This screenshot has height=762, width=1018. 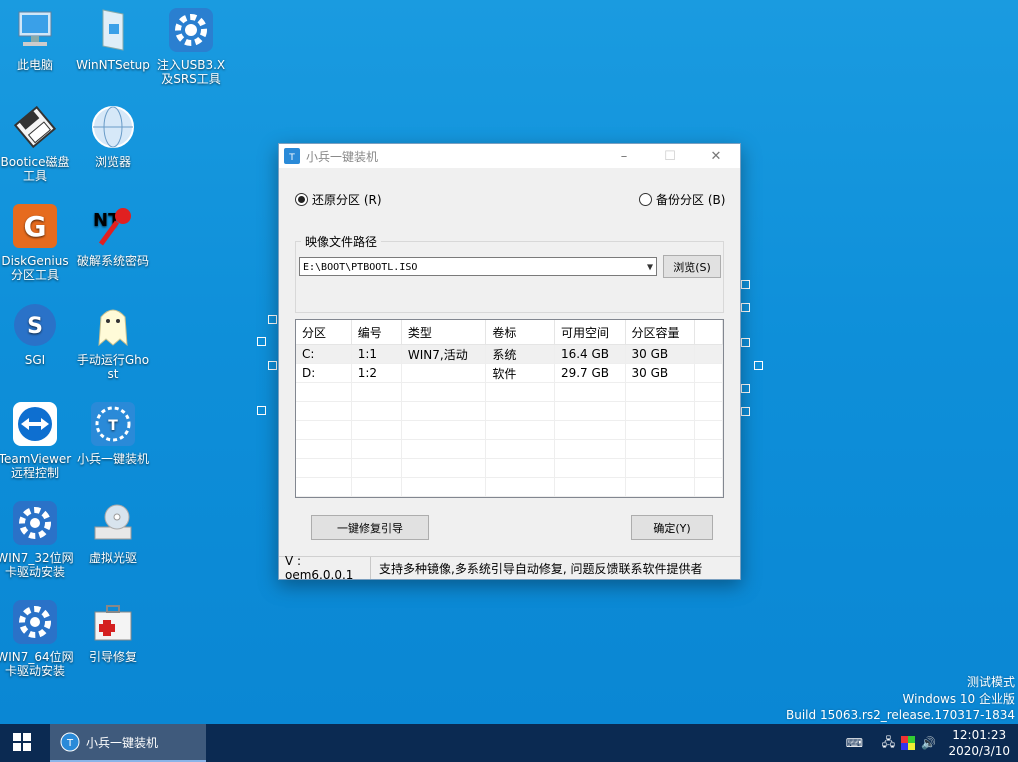 I want to click on browse-button: 浏览(S), so click(x=692, y=266).